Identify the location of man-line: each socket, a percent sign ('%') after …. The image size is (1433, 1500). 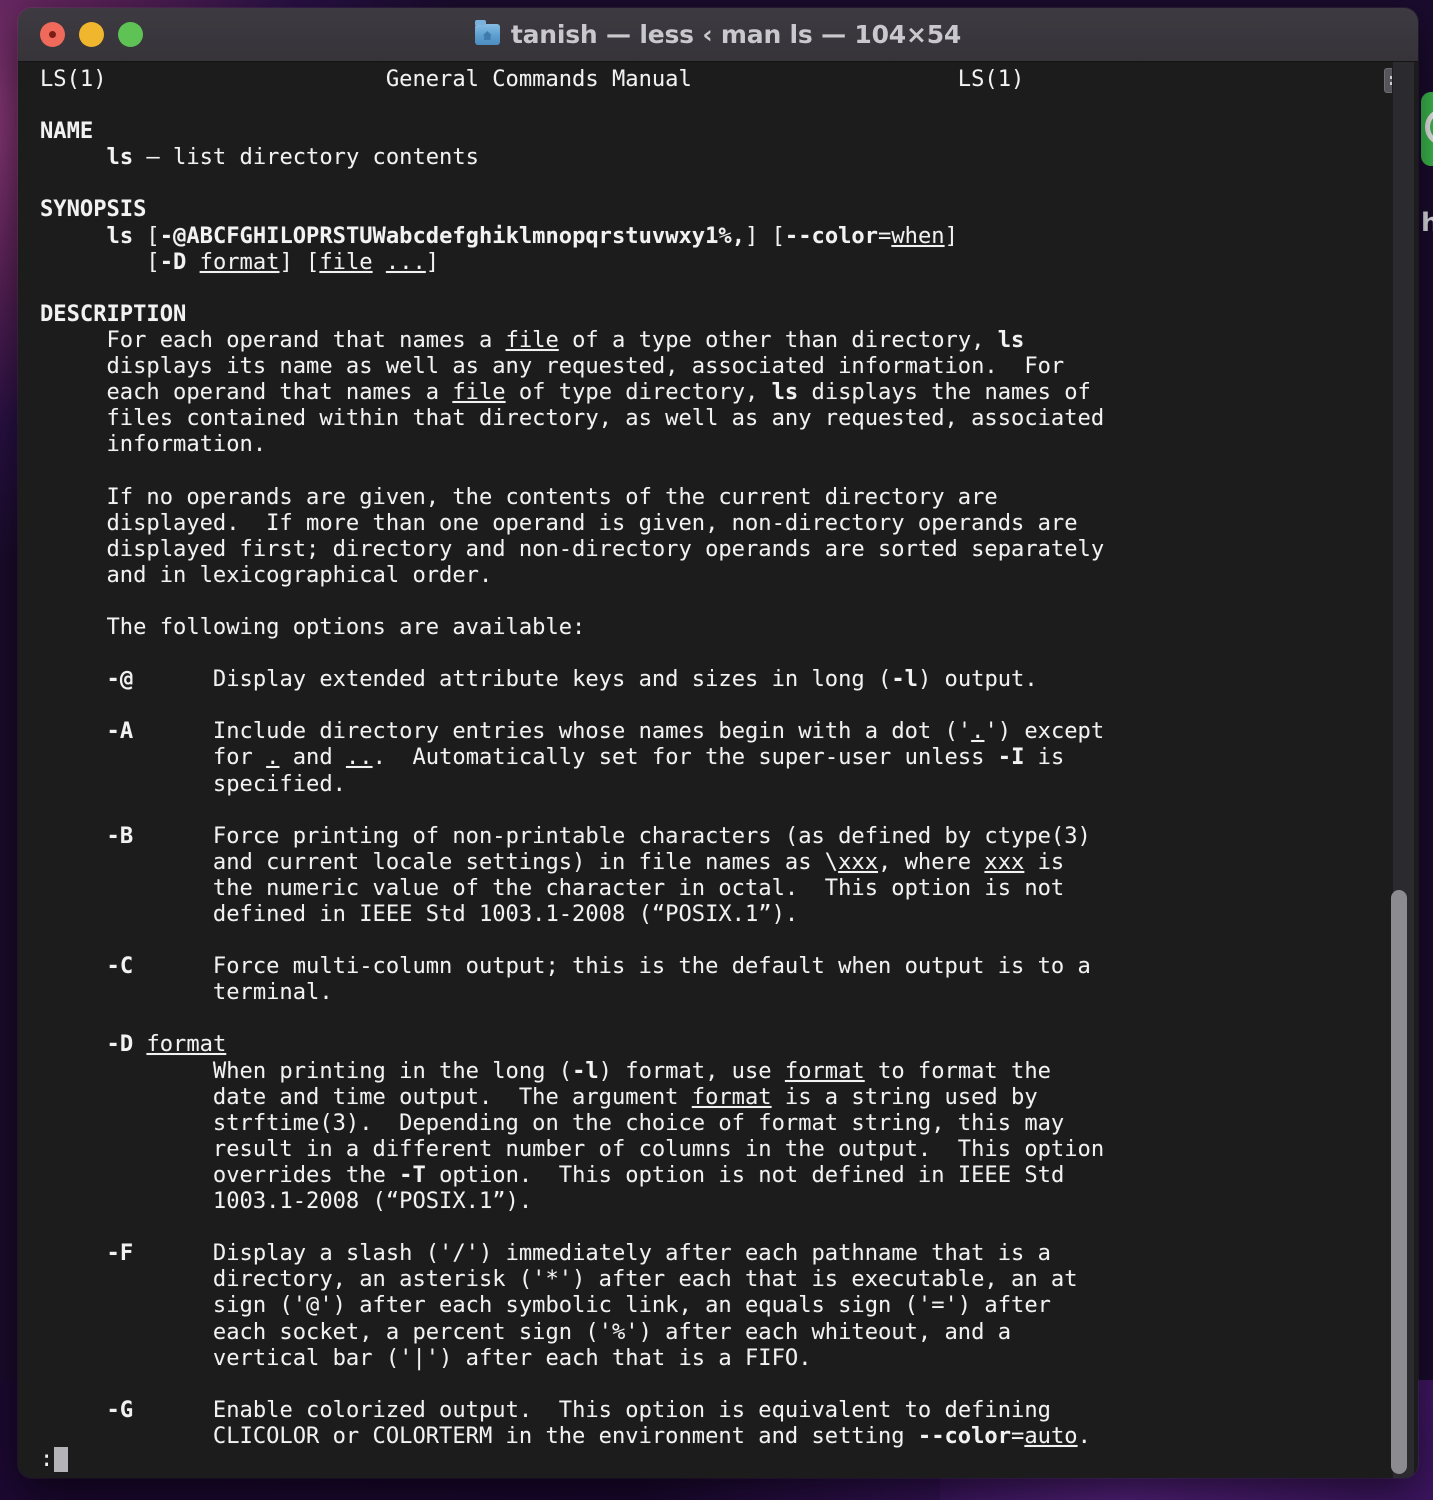
(526, 1331).